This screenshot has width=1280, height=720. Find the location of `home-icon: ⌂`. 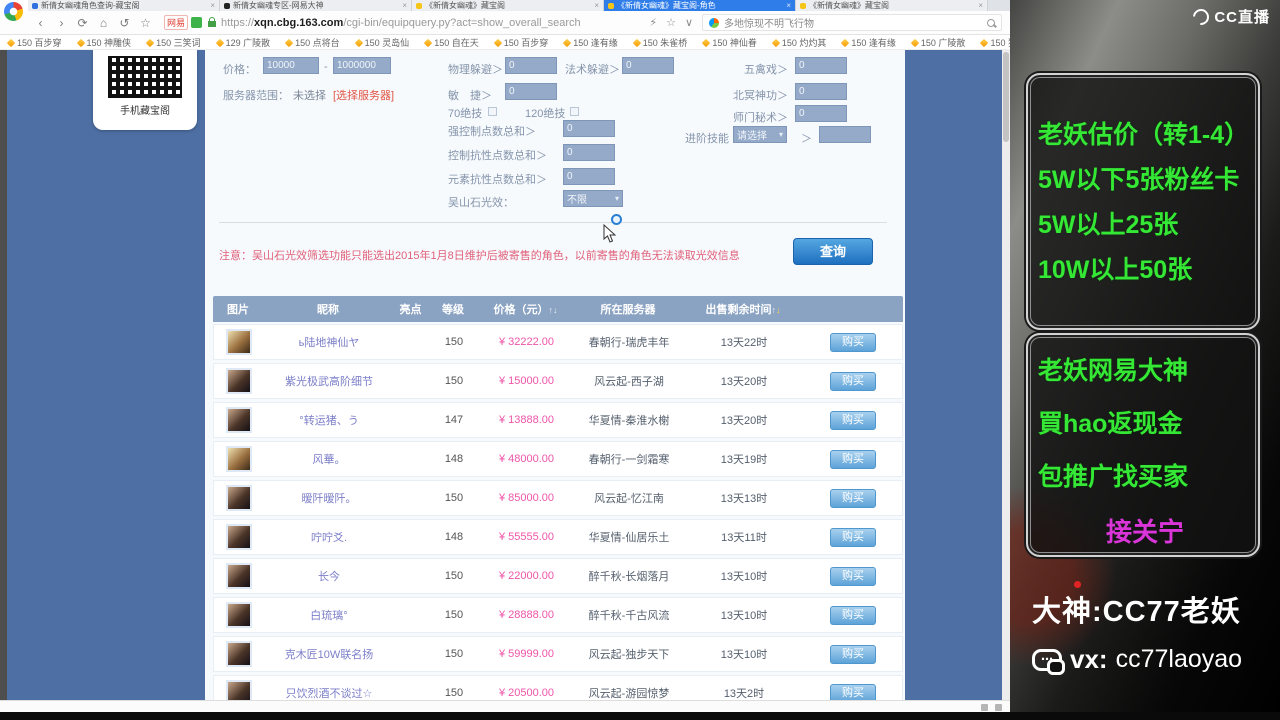

home-icon: ⌂ is located at coordinates (103, 23).